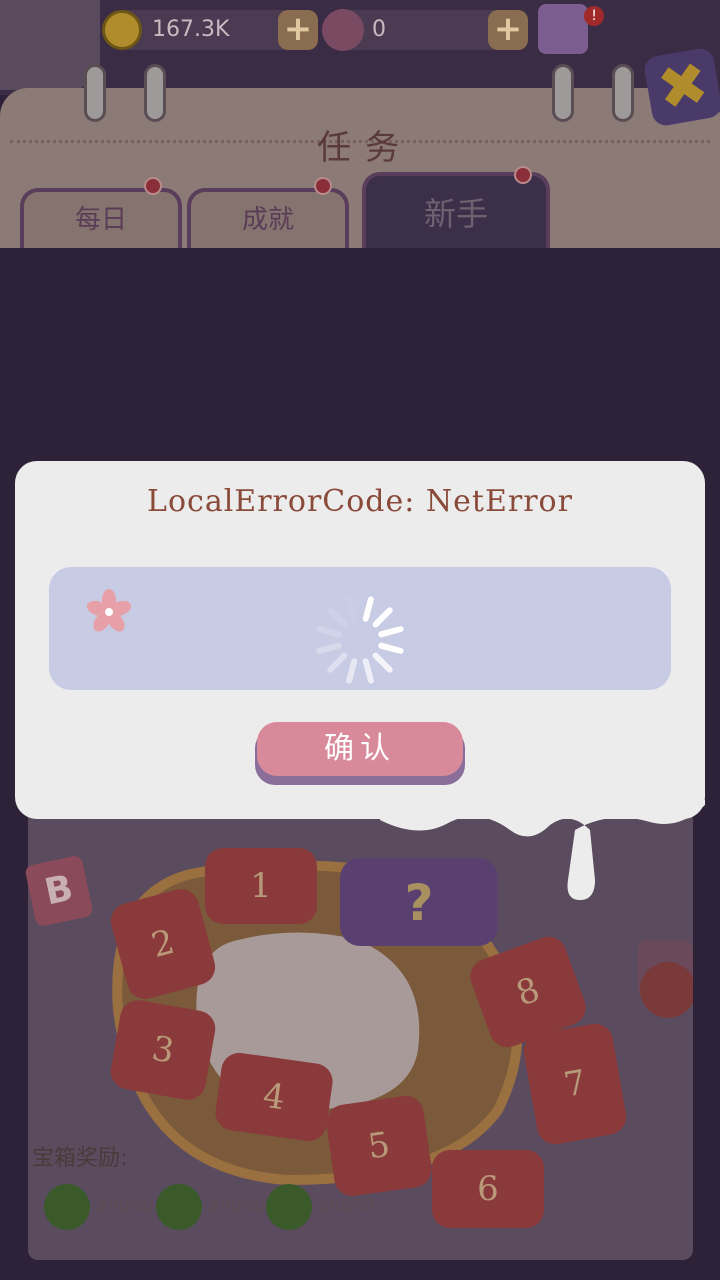 The height and width of the screenshot is (1280, 720). What do you see at coordinates (360, 501) in the screenshot?
I see `error-title: LocalErrorCode: NetError` at bounding box center [360, 501].